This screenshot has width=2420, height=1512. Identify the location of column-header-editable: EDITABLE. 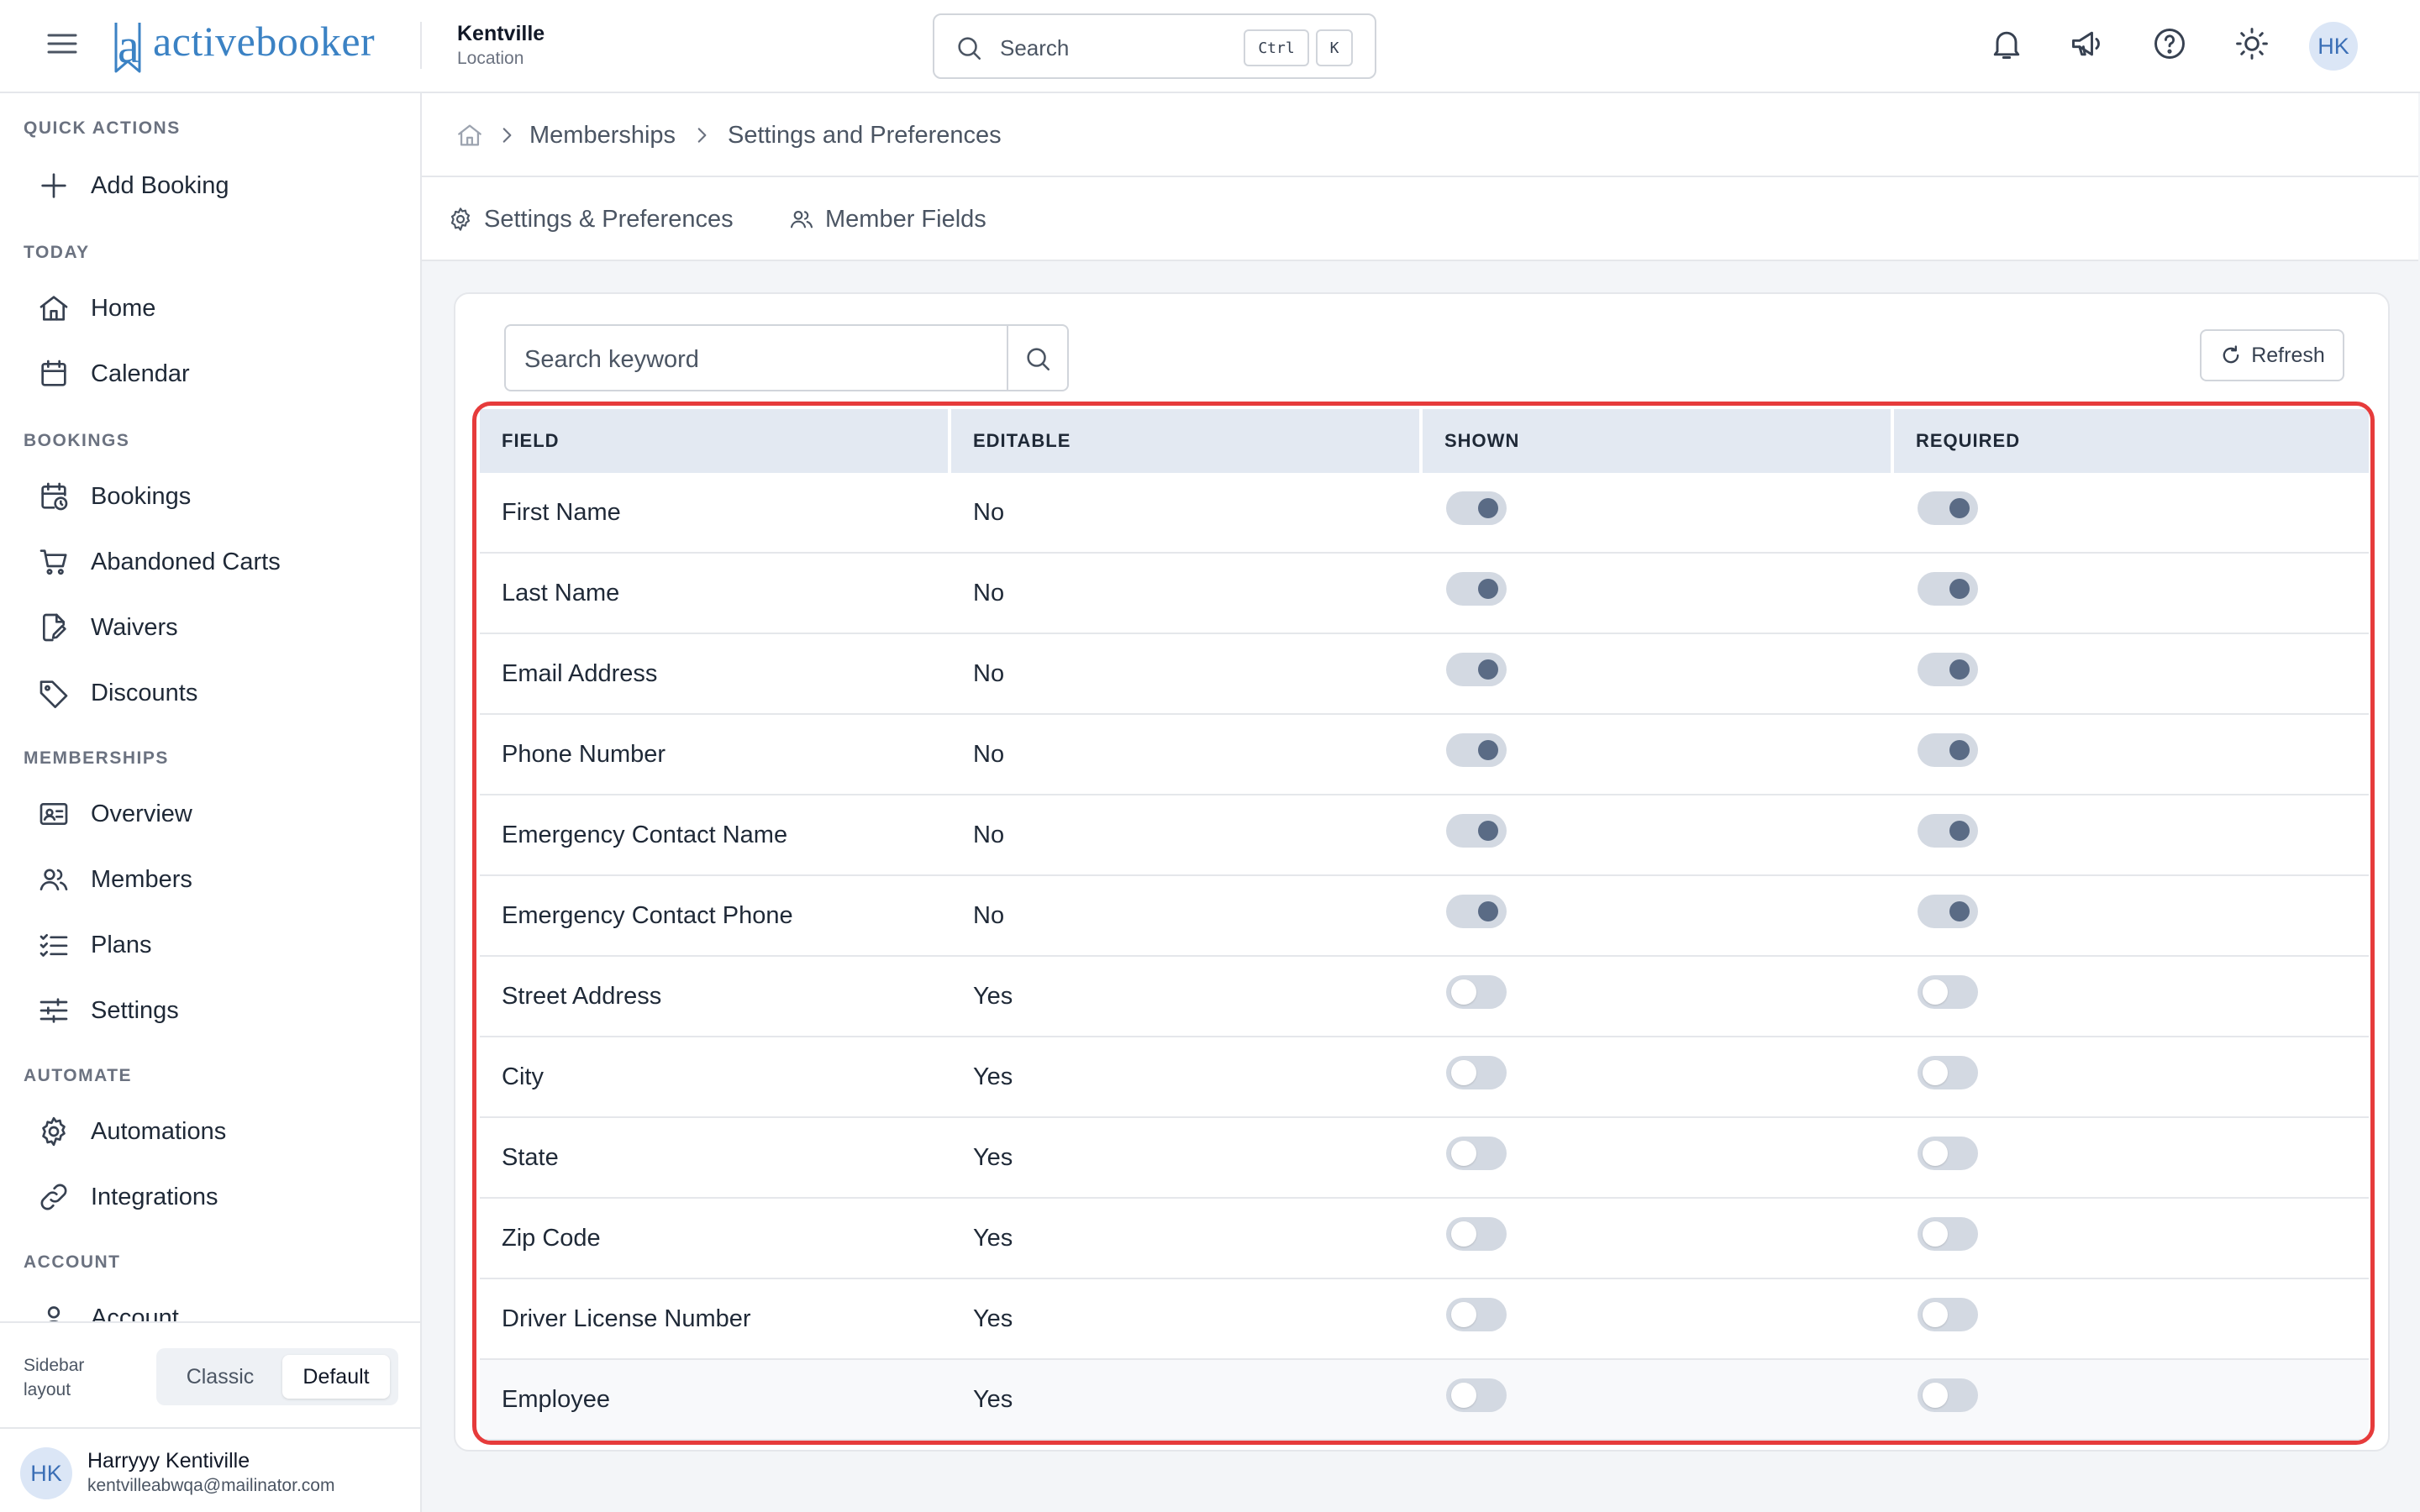
(1185, 441).